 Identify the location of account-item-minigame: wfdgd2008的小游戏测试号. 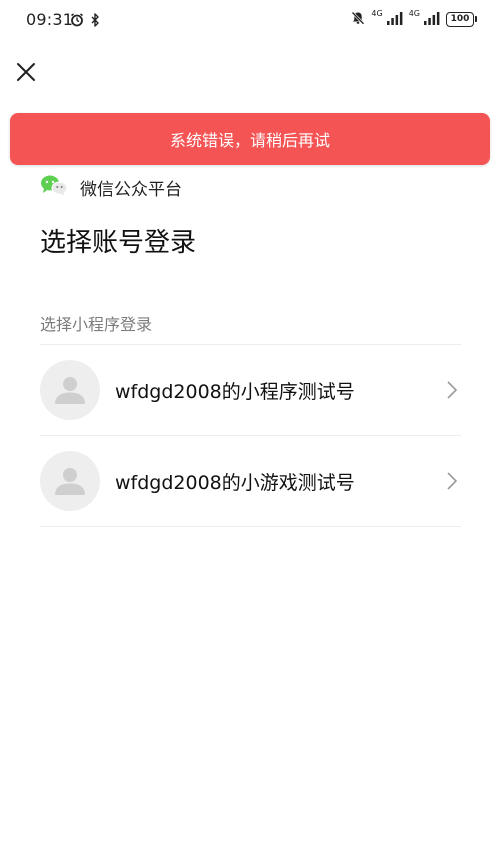
(250, 481).